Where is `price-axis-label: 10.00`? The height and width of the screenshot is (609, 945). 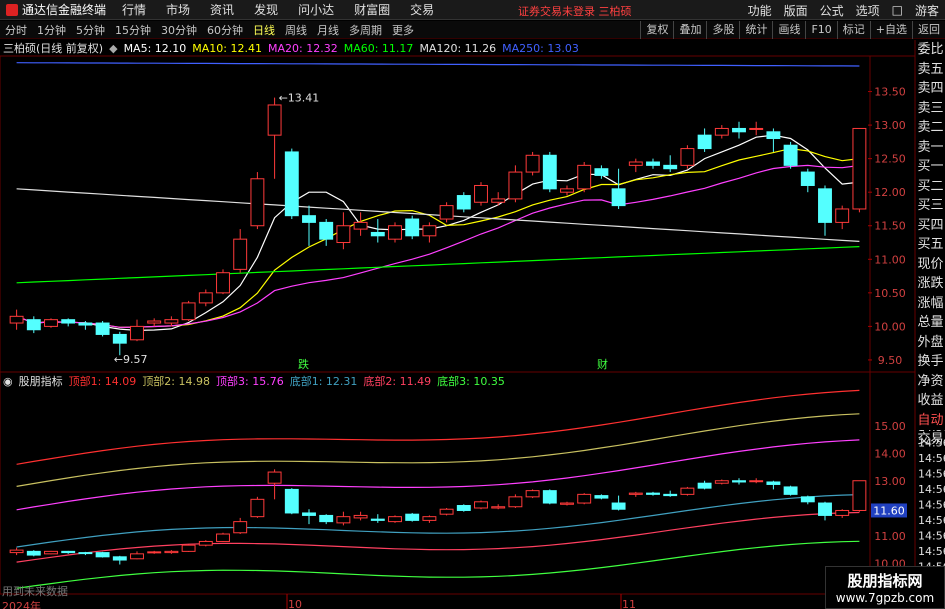
price-axis-label: 10.00 is located at coordinates (890, 326).